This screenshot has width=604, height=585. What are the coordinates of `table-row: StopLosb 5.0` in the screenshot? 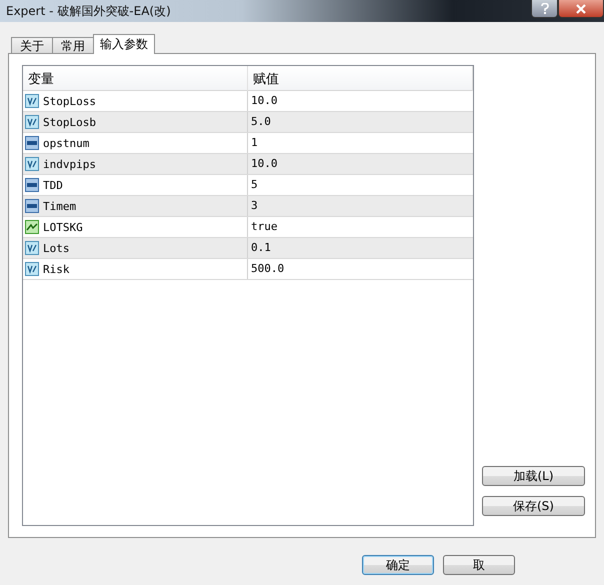 It's located at (248, 122).